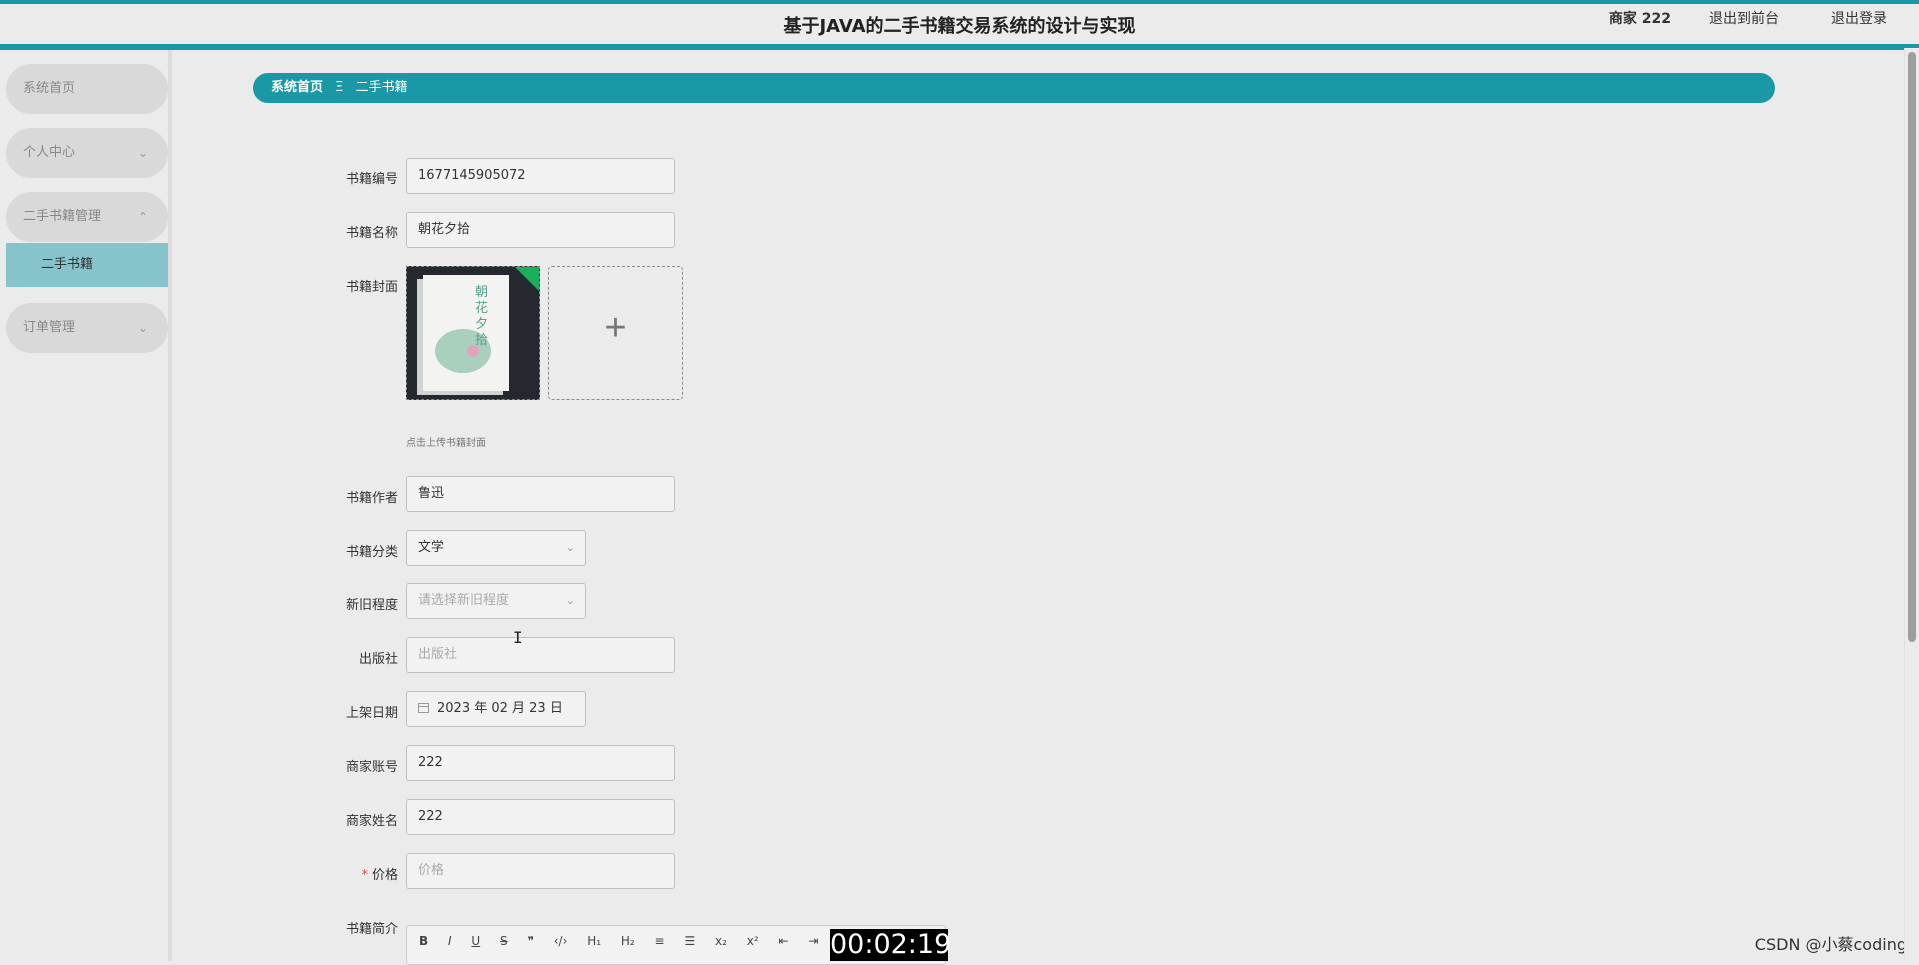 The image size is (1919, 965). I want to click on sidebar-item-label: 订单管理, so click(49, 327).